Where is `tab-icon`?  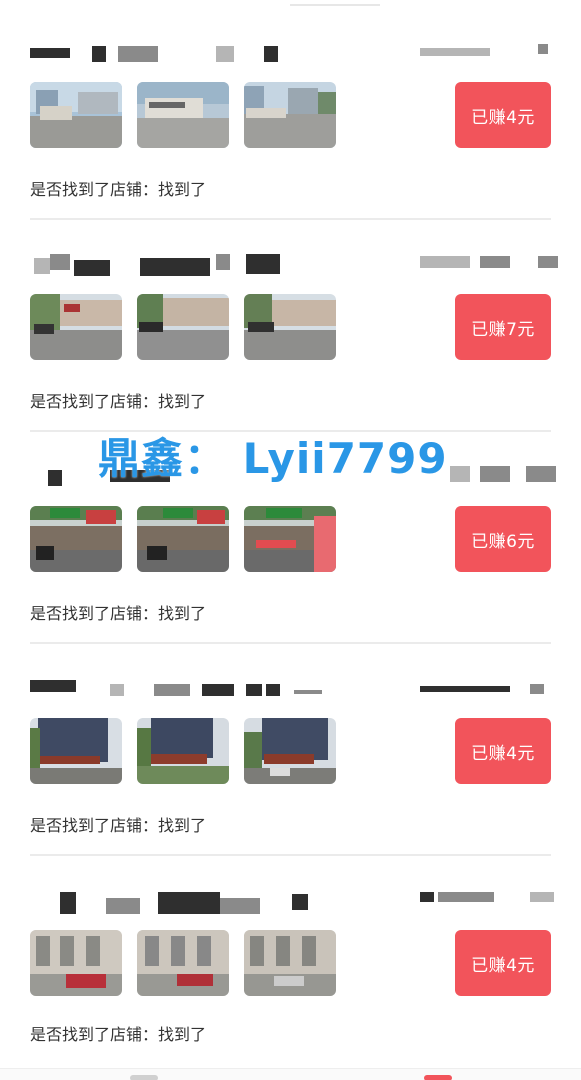 tab-icon is located at coordinates (144, 1077).